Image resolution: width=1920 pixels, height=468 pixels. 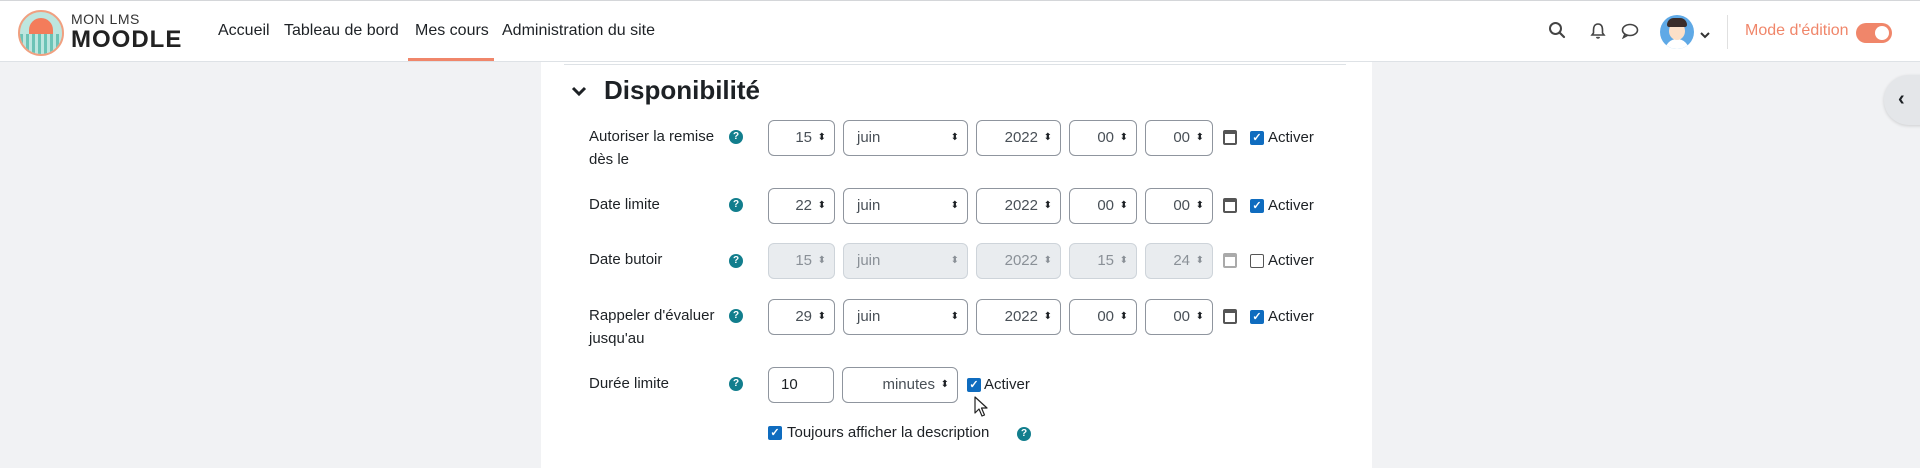 What do you see at coordinates (41, 26) in the screenshot?
I see `logo-sun-icon` at bounding box center [41, 26].